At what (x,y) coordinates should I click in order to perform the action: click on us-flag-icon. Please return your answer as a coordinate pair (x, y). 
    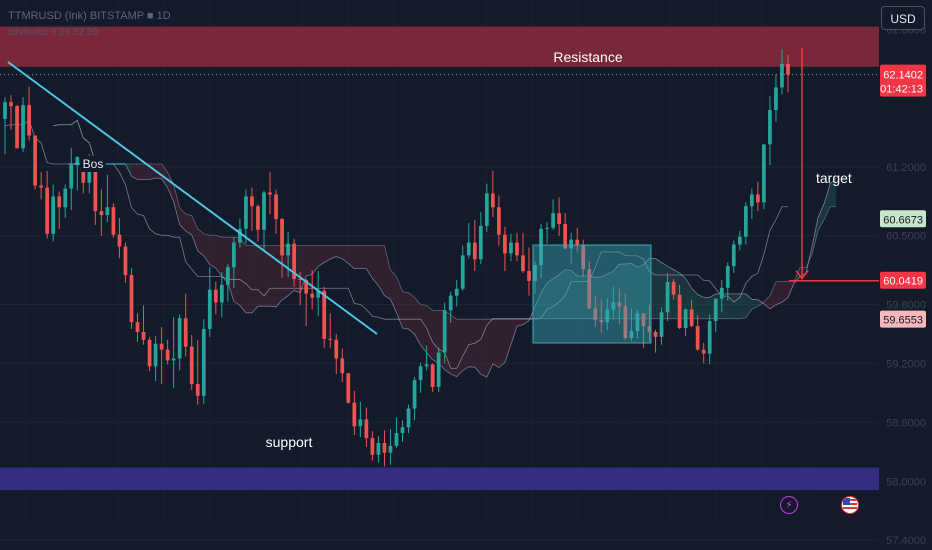
    Looking at the image, I should click on (850, 505).